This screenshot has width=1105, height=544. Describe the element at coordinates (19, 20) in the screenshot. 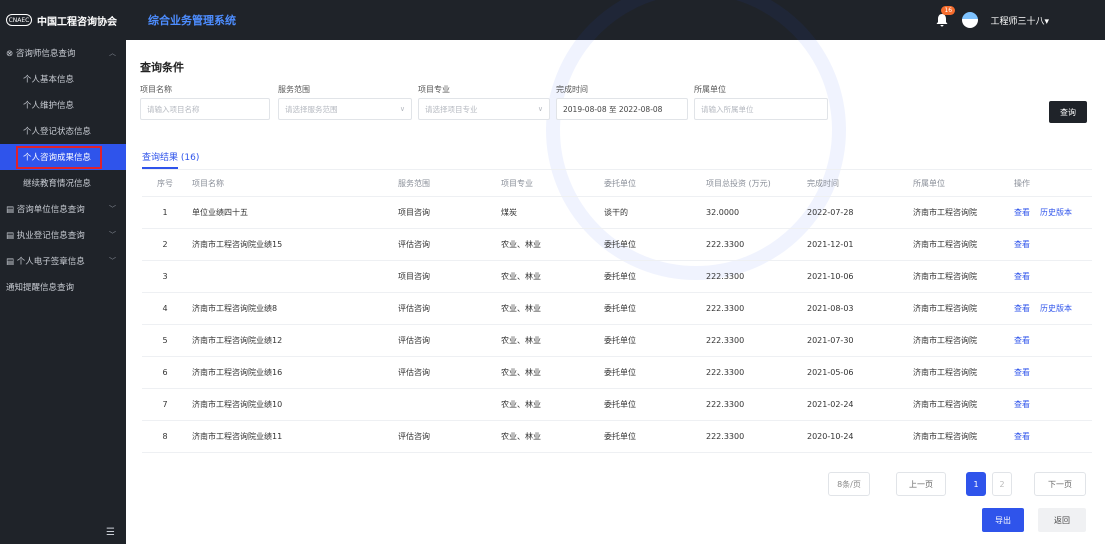

I see `logo-mark: CNAEC` at that location.